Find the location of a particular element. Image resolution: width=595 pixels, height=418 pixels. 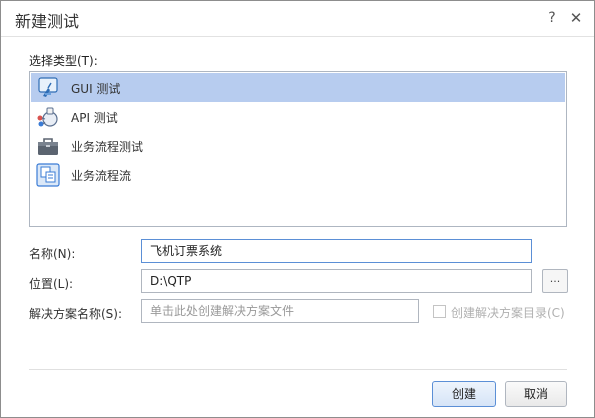

type-item-gui-test: GUI 测试 is located at coordinates (298, 87).